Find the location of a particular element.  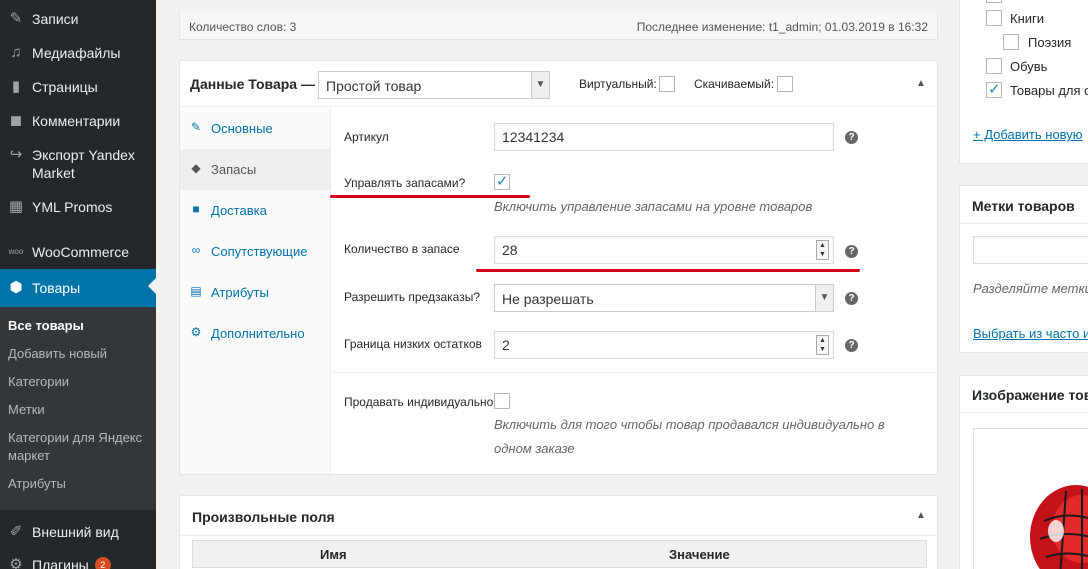

menu-yandex-export: ↪ Экспорт Yandex Market is located at coordinates (70, 163).